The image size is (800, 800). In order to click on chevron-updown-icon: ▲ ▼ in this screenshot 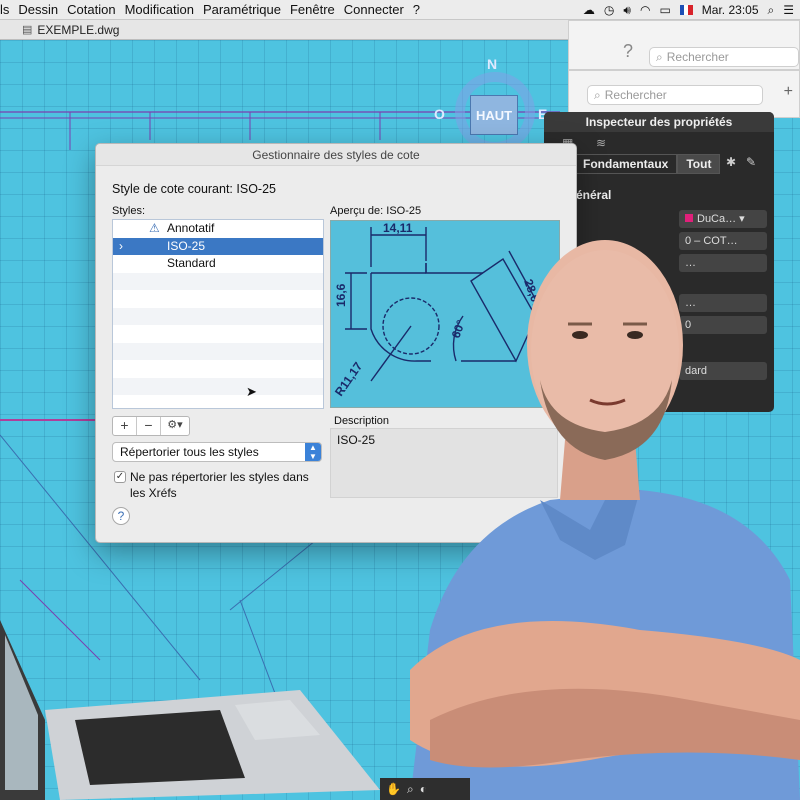, I will do `click(313, 452)`.